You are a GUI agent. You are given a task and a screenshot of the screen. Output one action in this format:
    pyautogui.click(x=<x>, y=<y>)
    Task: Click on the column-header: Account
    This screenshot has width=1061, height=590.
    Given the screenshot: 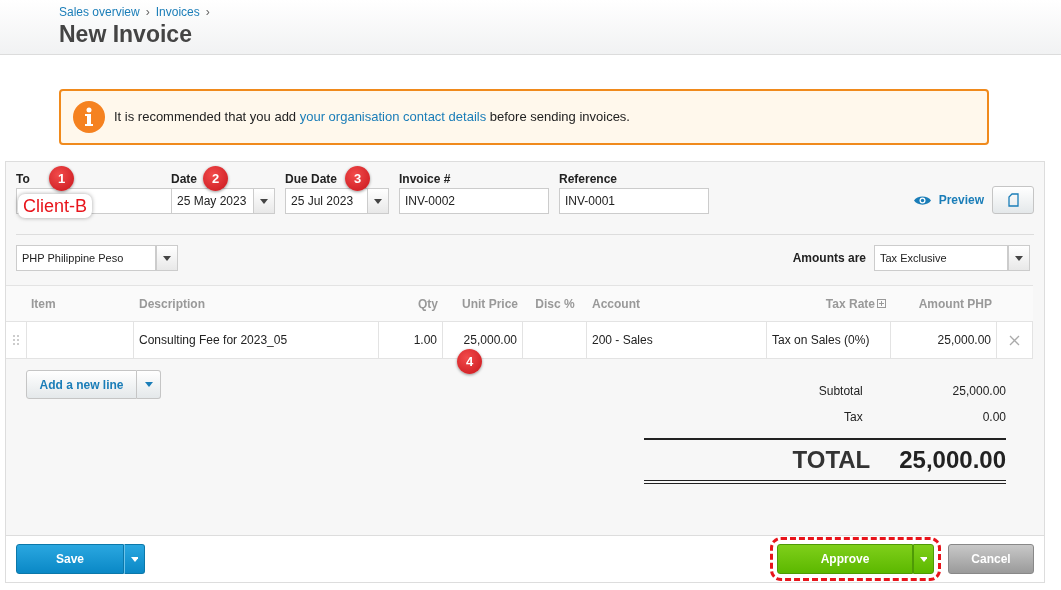 What is the action you would take?
    pyautogui.click(x=616, y=304)
    